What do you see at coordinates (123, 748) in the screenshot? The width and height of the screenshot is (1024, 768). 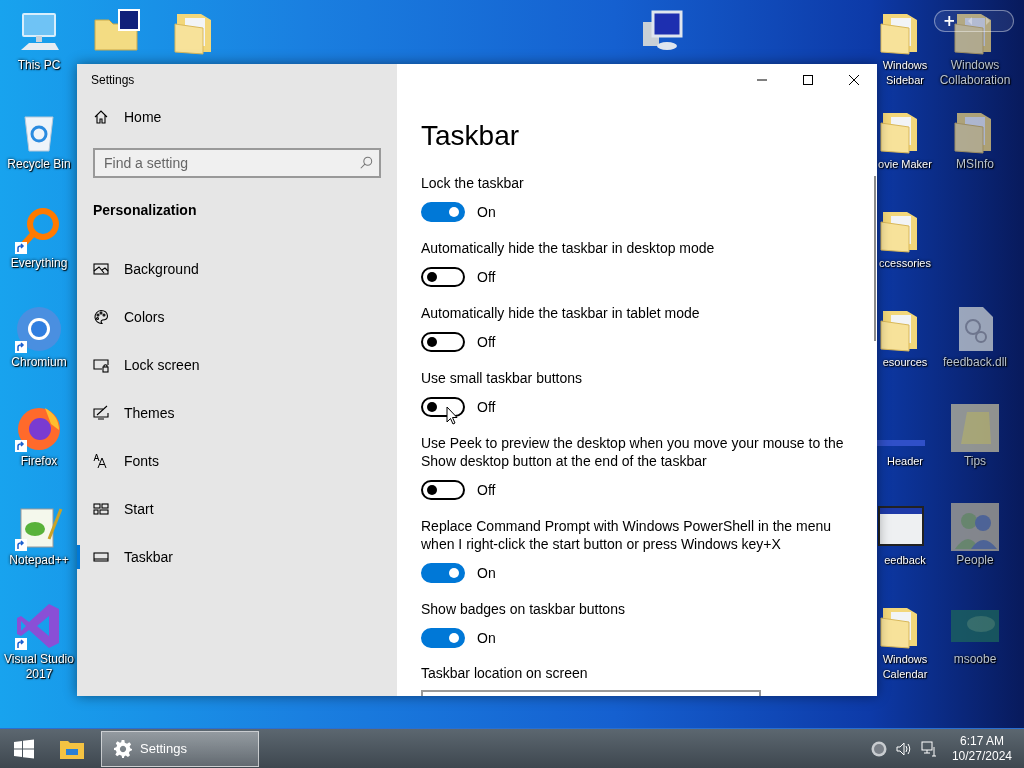 I see `gear-icon` at bounding box center [123, 748].